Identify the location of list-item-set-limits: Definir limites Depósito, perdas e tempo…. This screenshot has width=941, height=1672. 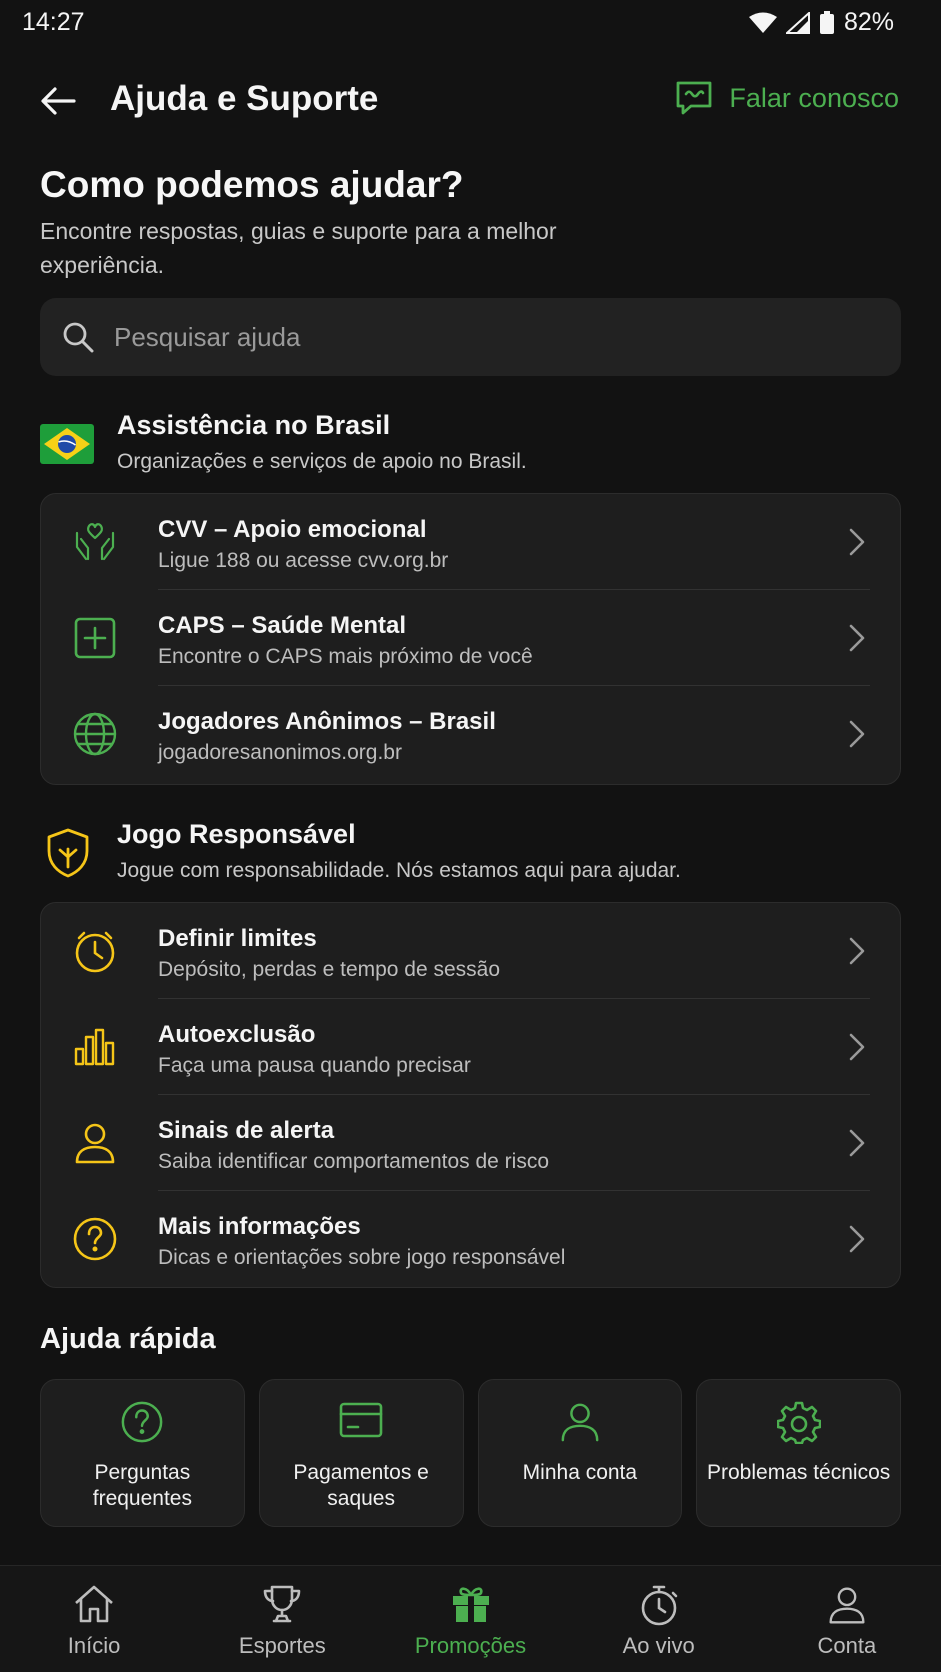
(470, 951).